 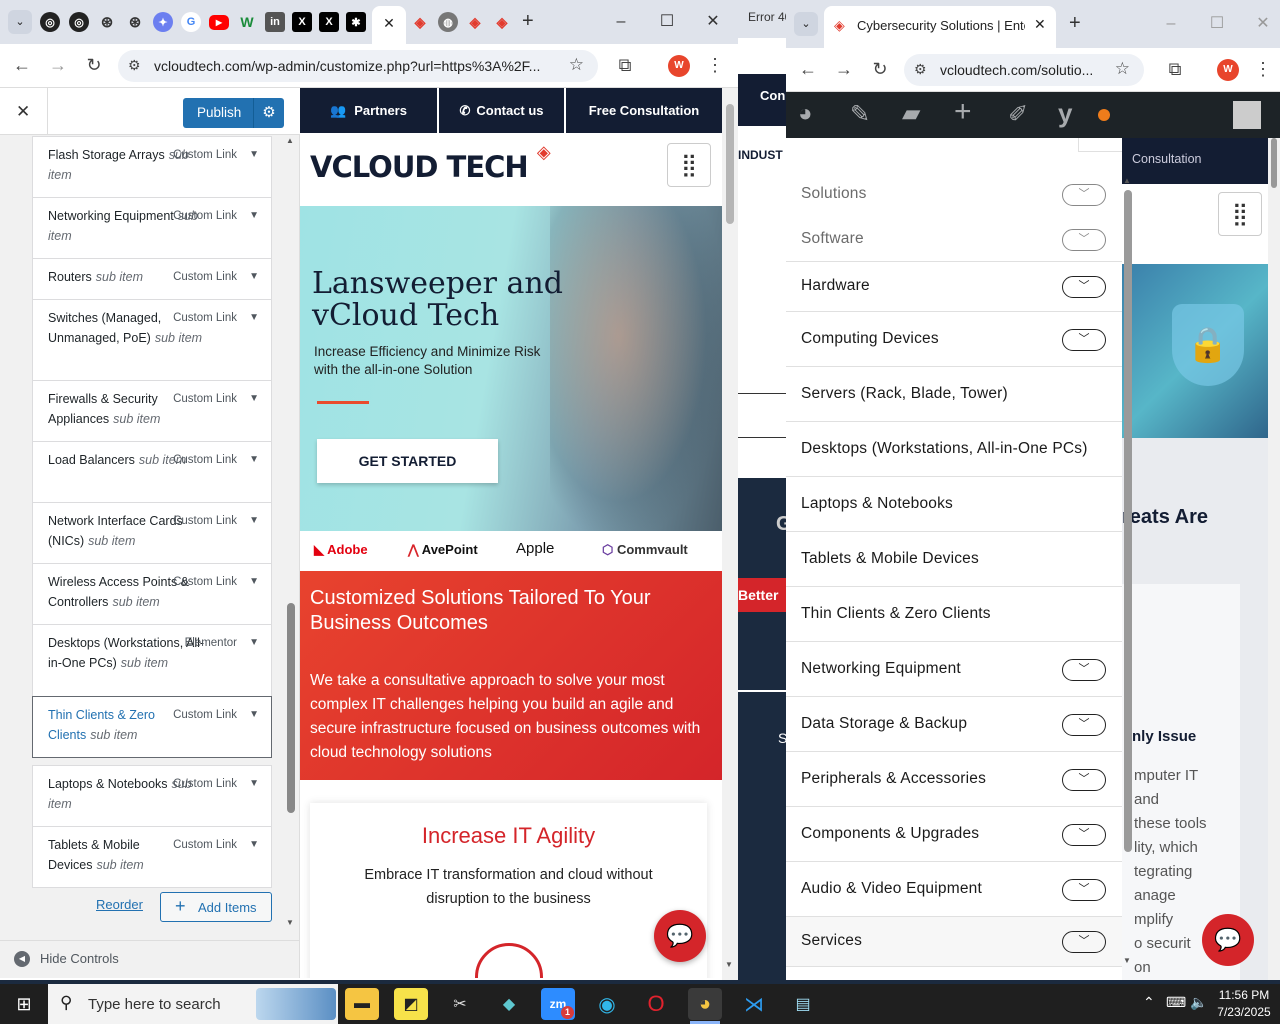 What do you see at coordinates (880, 69) in the screenshot?
I see `right-reload-button: ↻` at bounding box center [880, 69].